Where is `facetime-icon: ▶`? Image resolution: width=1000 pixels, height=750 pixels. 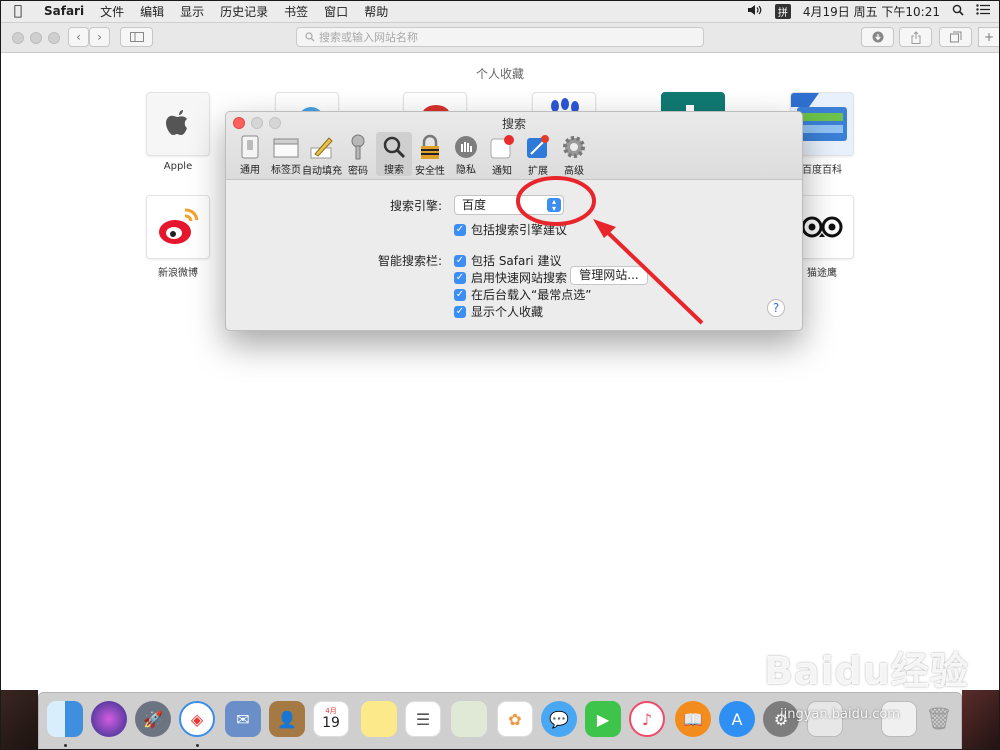 facetime-icon: ▶ is located at coordinates (603, 719).